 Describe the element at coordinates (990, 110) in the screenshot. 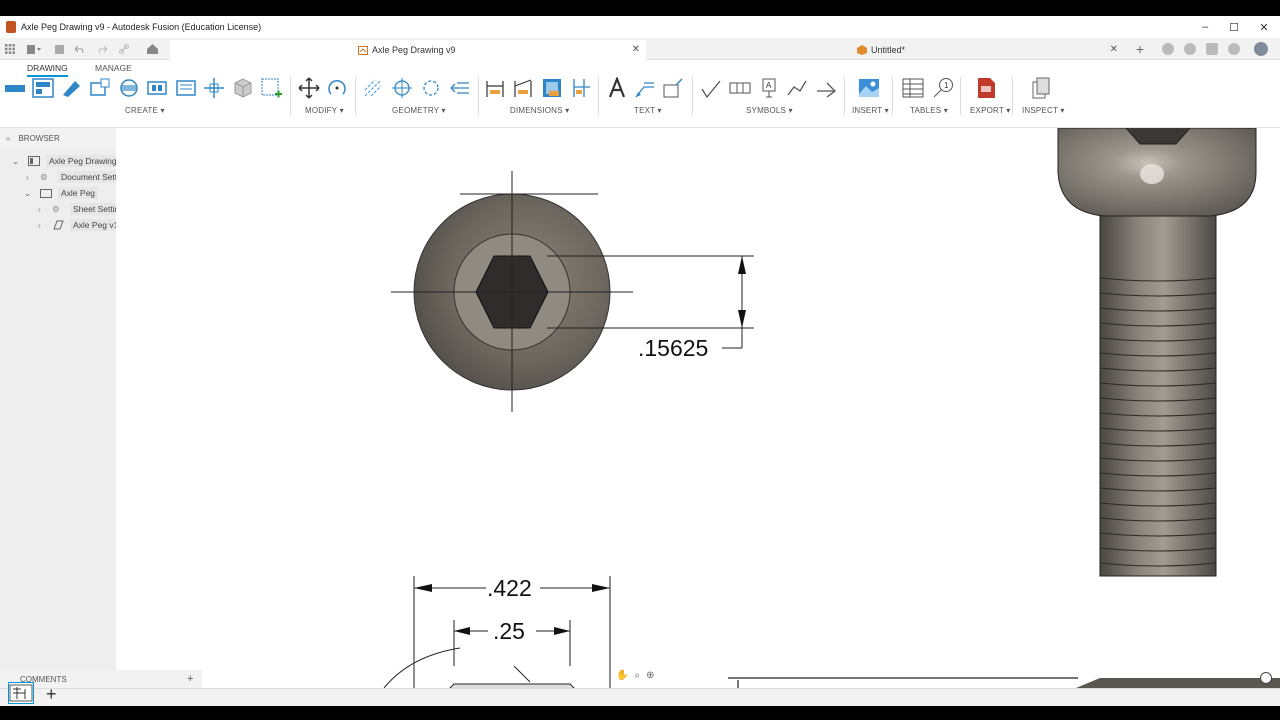

I see `group-export: EXPORT ▾` at that location.